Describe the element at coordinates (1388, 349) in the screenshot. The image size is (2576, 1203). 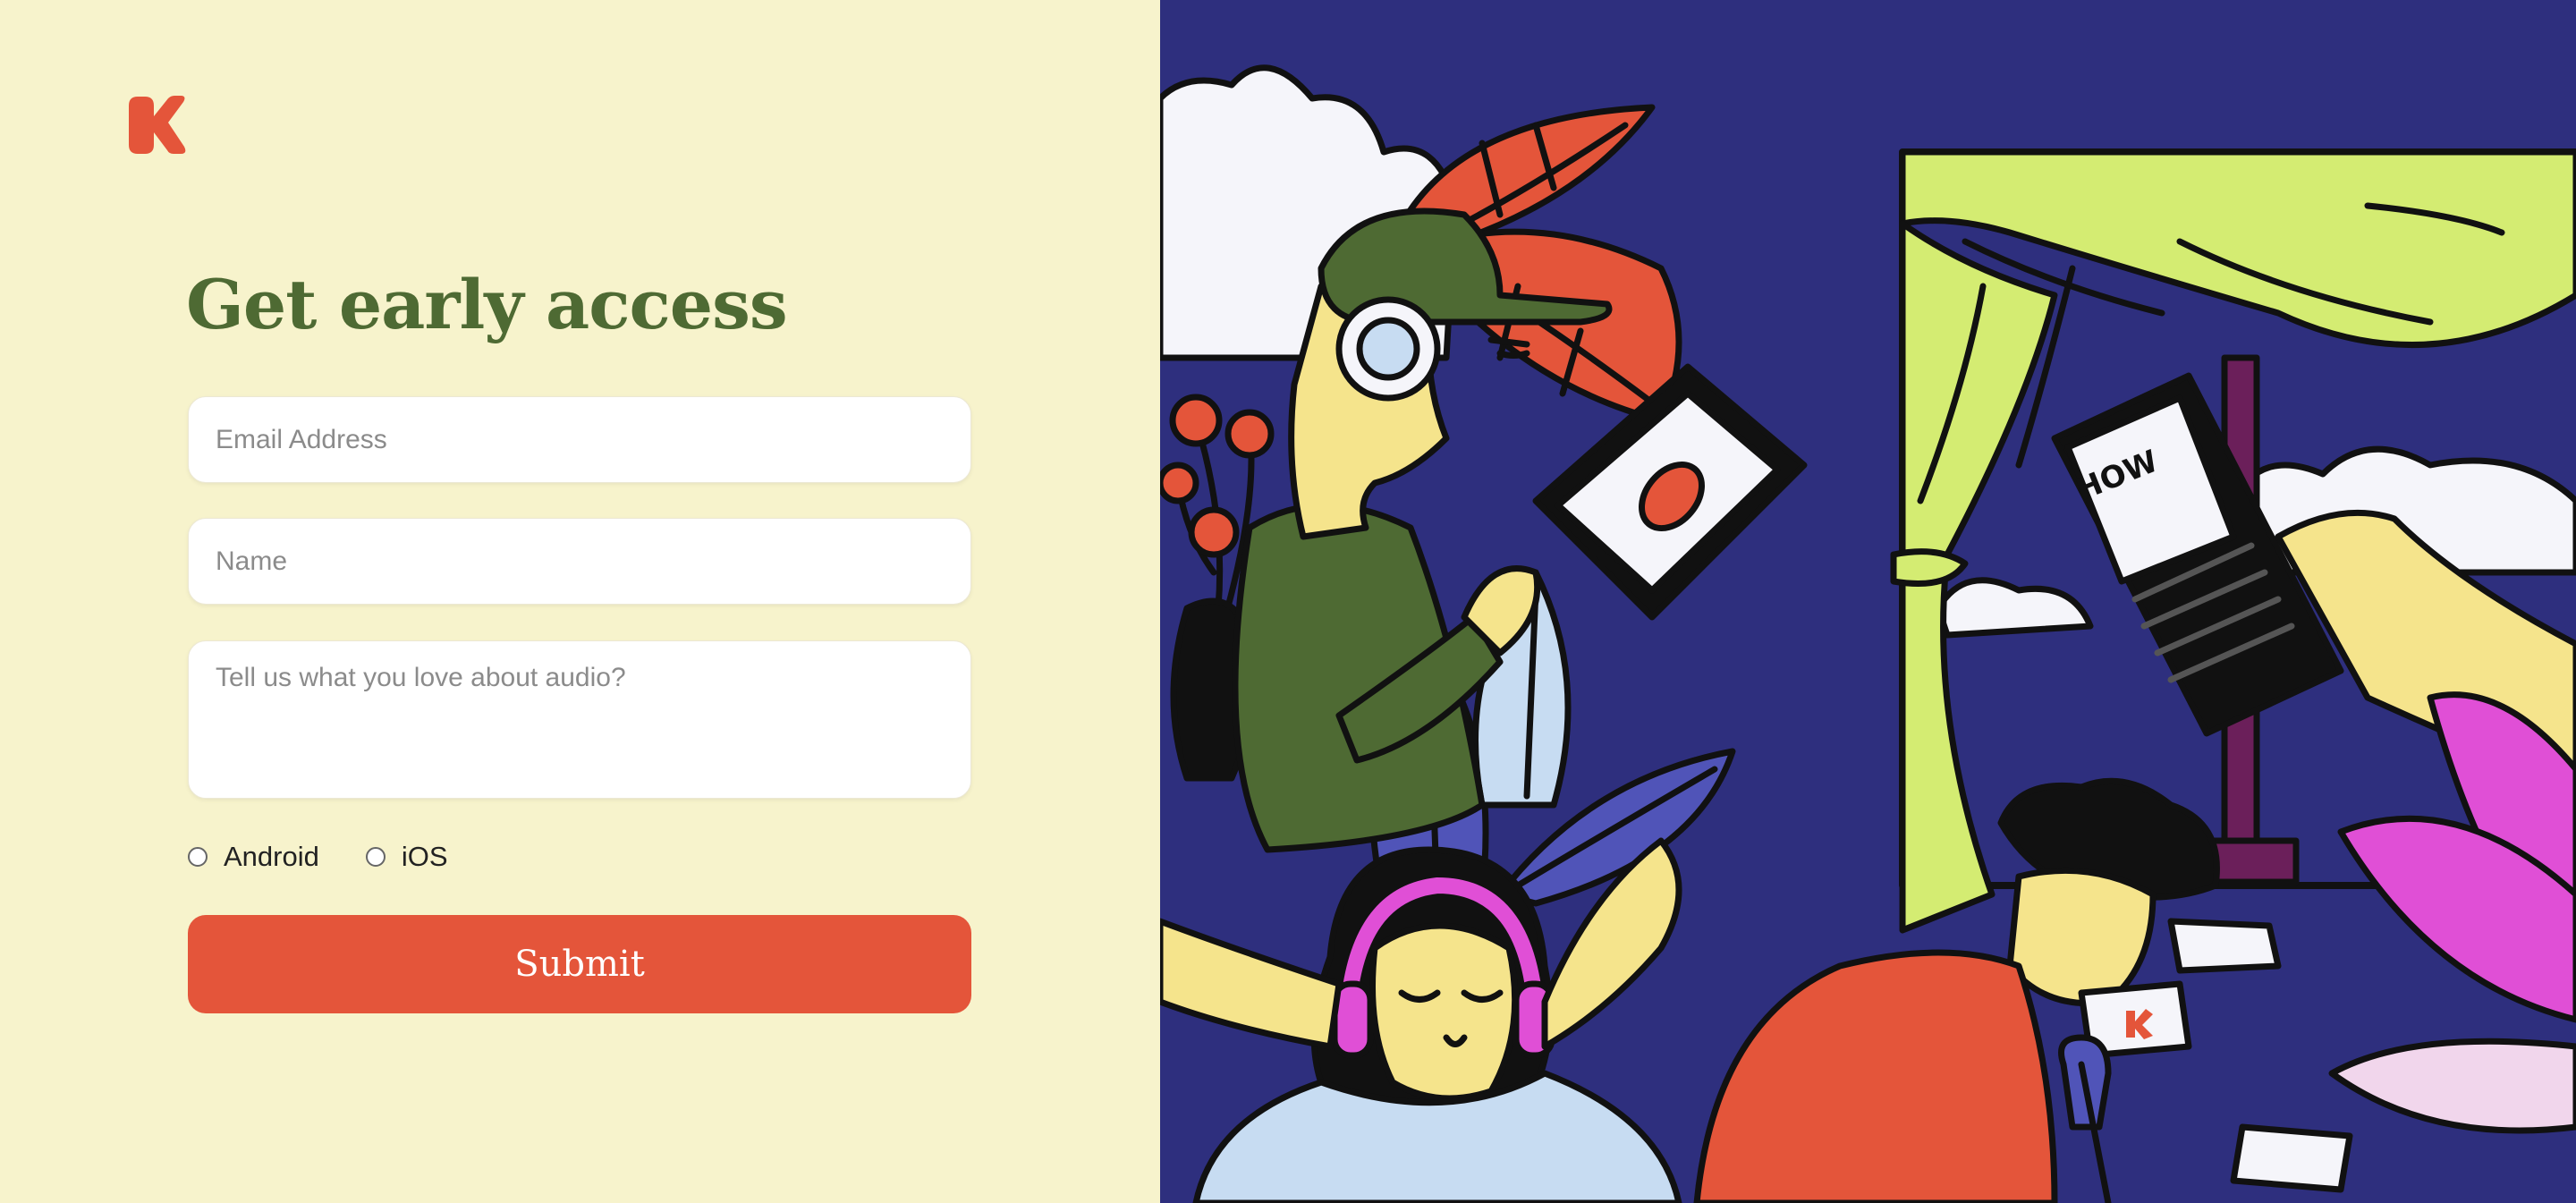
I see `headphone-inner` at that location.